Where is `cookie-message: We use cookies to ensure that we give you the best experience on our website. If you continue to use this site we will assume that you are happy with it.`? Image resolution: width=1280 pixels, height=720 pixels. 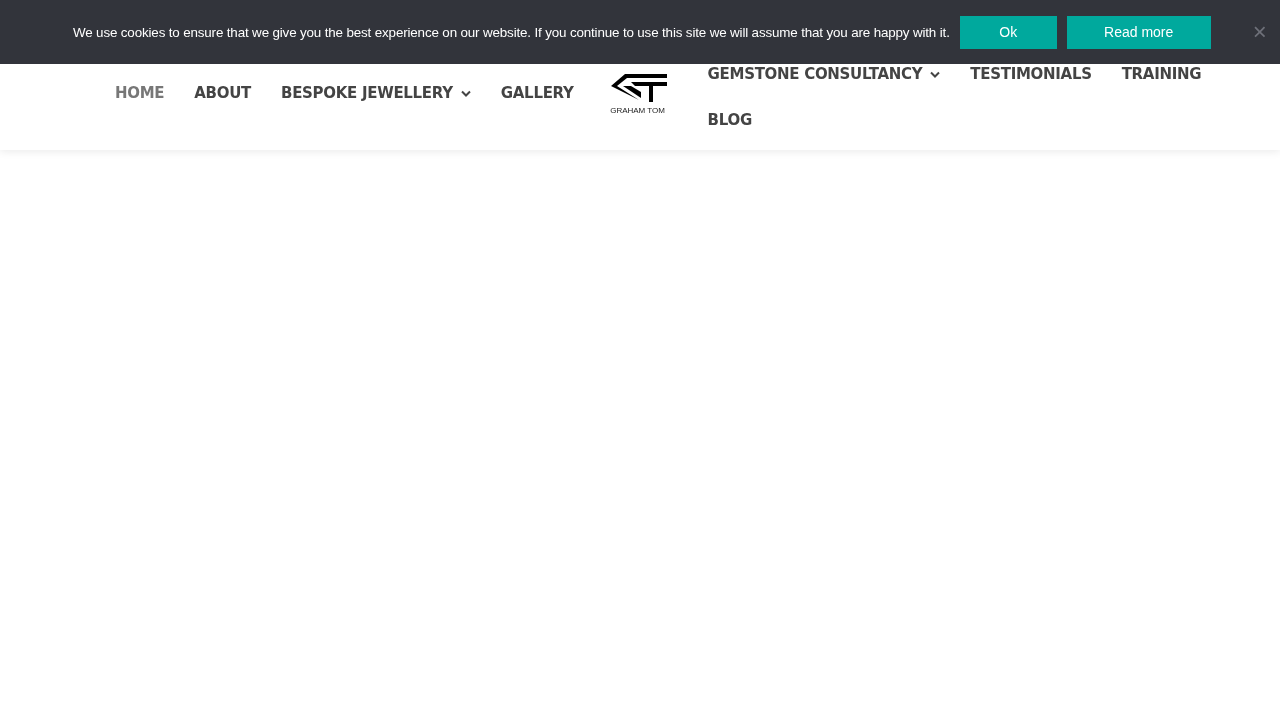
cookie-message: We use cookies to ensure that we give you the best experience on our website. If you continue to use this site we will assume that you are happy with it. is located at coordinates (511, 32).